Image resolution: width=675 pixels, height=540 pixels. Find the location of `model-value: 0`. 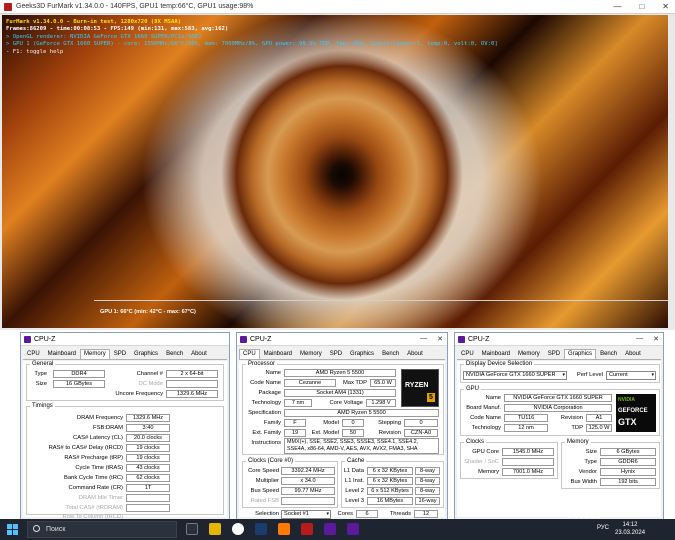

model-value: 0 is located at coordinates (353, 423).